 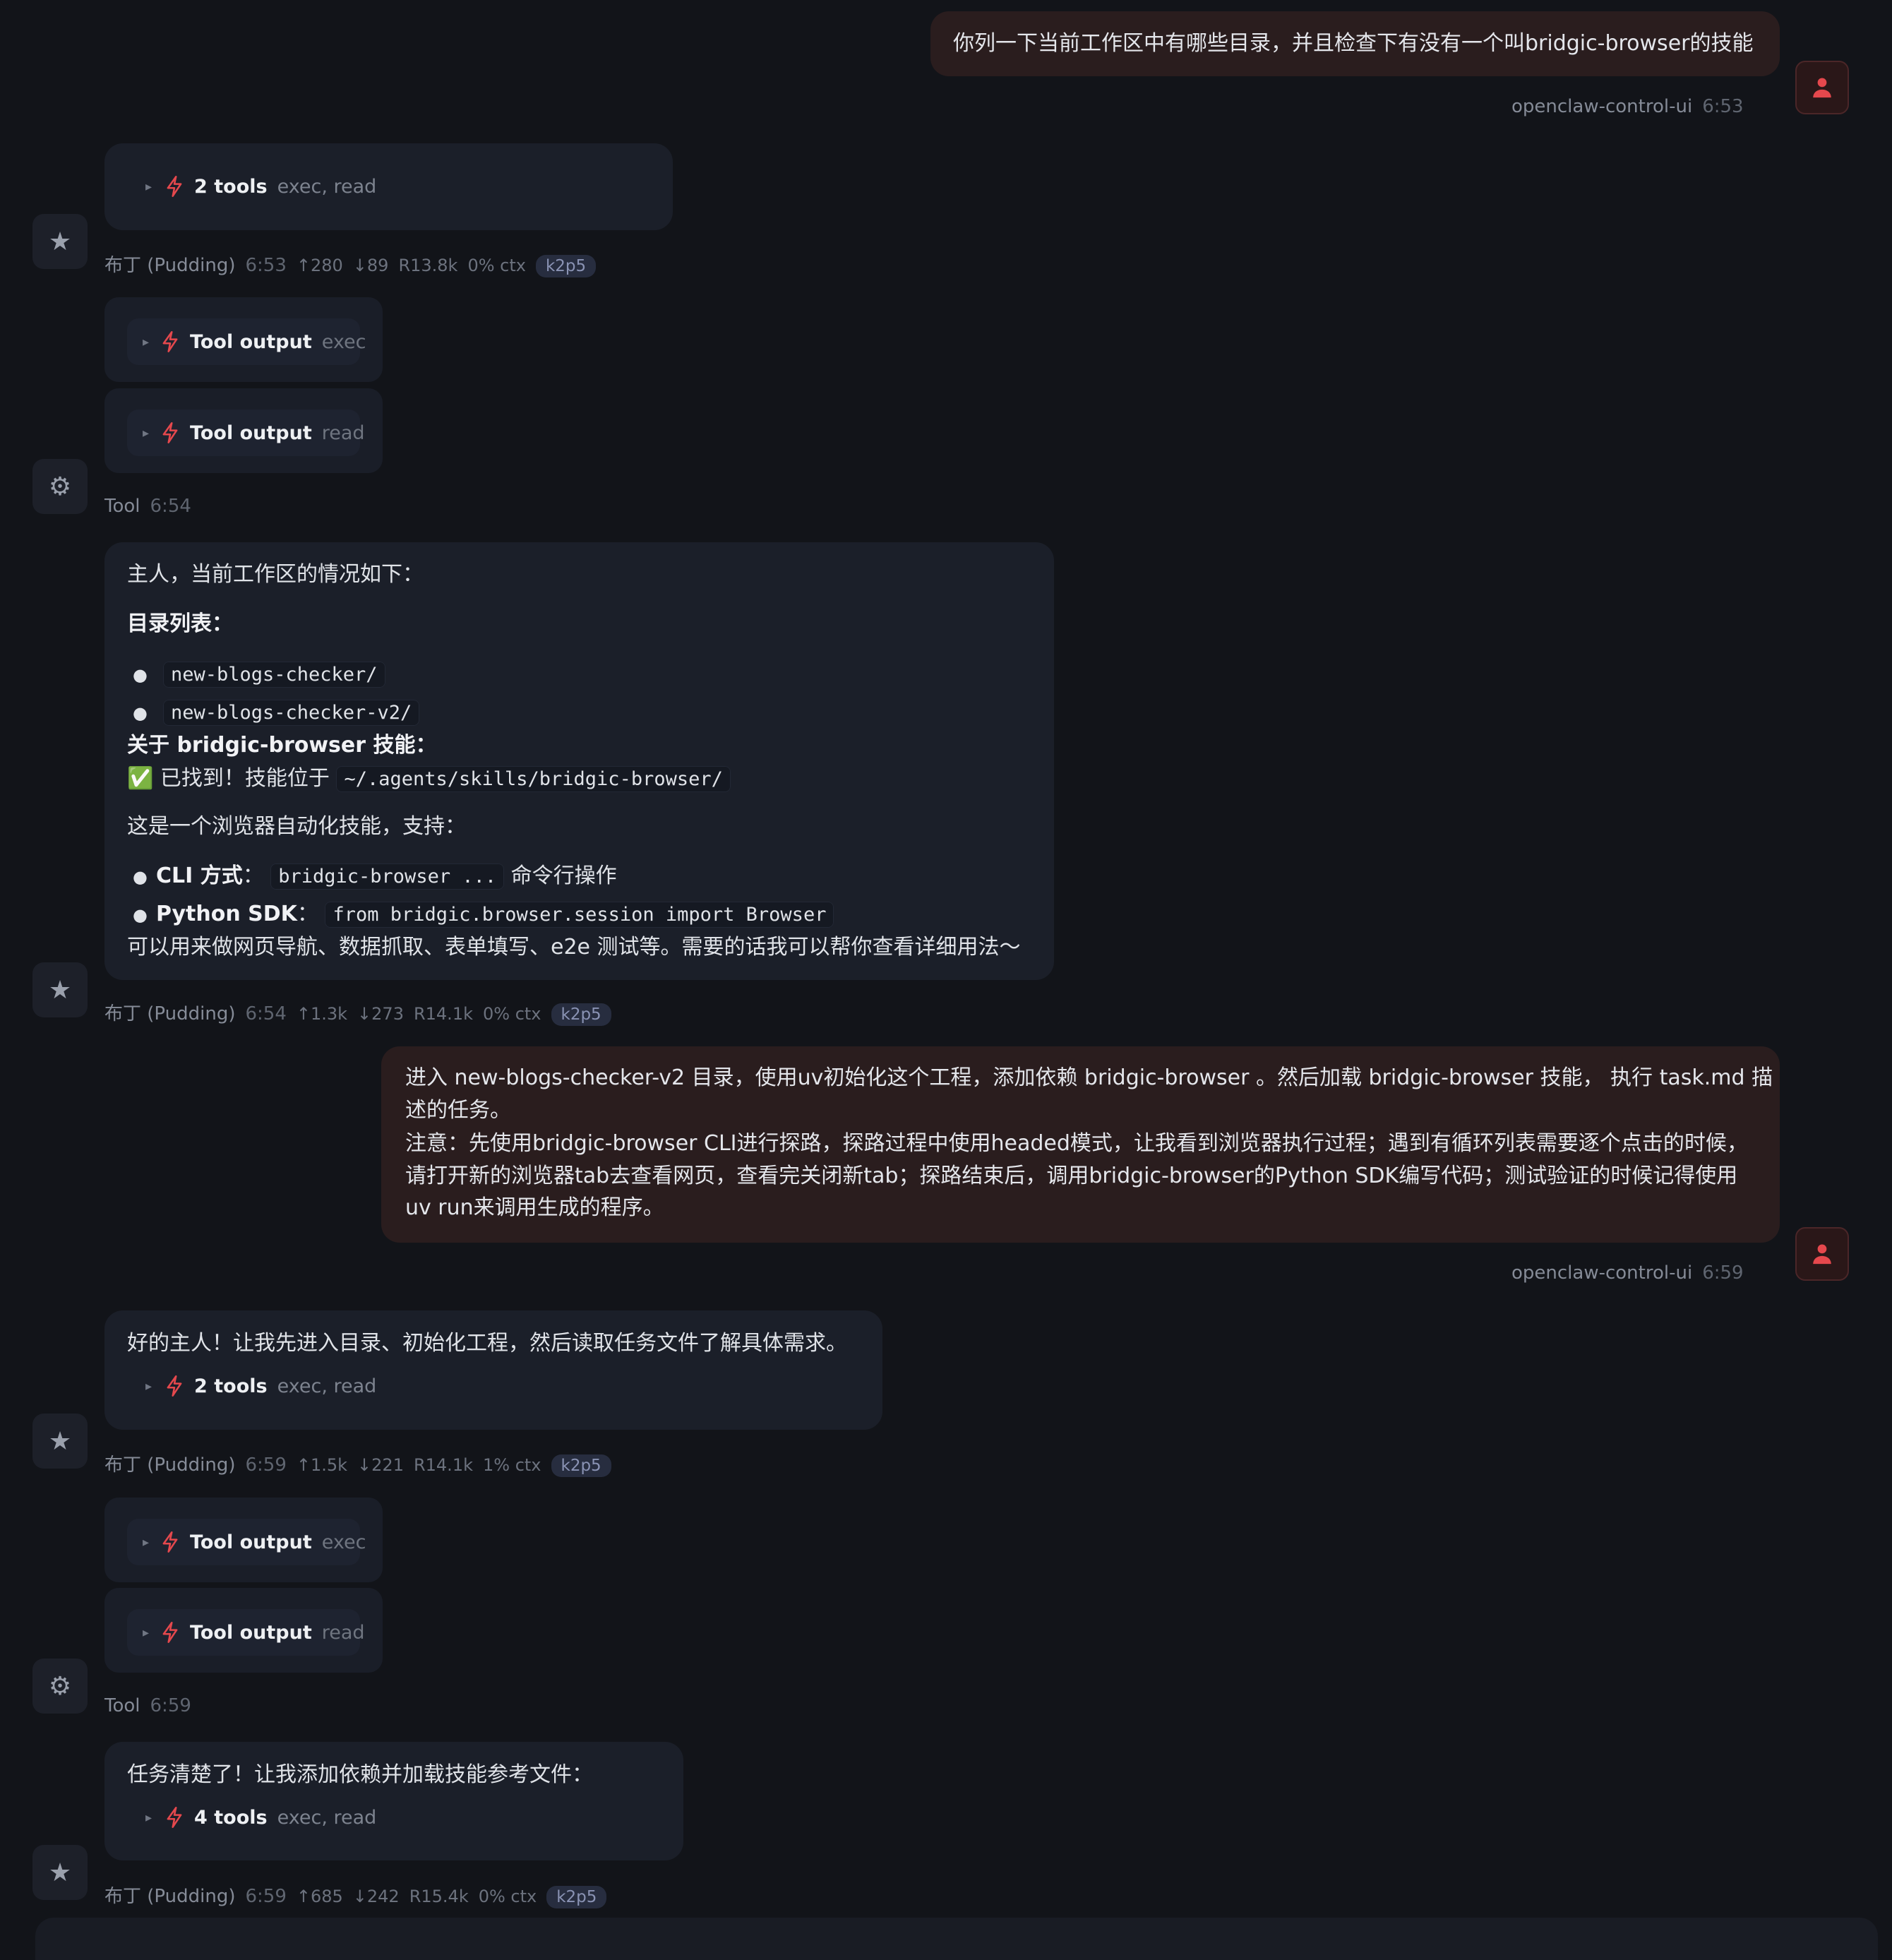 I want to click on directory-heading: 目录列表：, so click(x=180, y=623).